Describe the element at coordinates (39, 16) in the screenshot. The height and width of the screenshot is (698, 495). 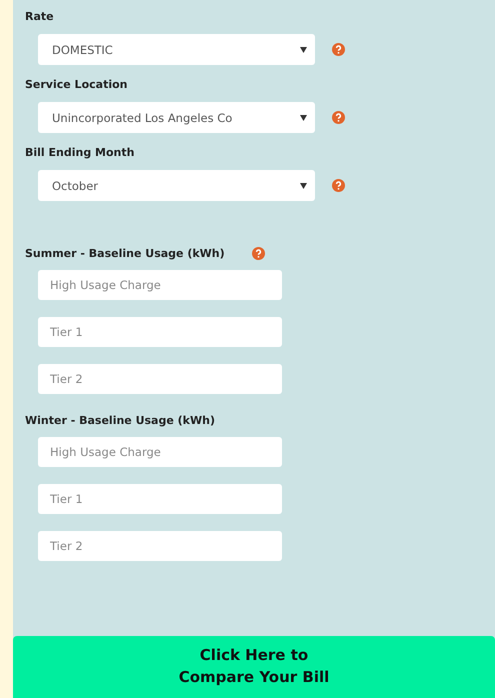
I see `field-label: Rate` at that location.